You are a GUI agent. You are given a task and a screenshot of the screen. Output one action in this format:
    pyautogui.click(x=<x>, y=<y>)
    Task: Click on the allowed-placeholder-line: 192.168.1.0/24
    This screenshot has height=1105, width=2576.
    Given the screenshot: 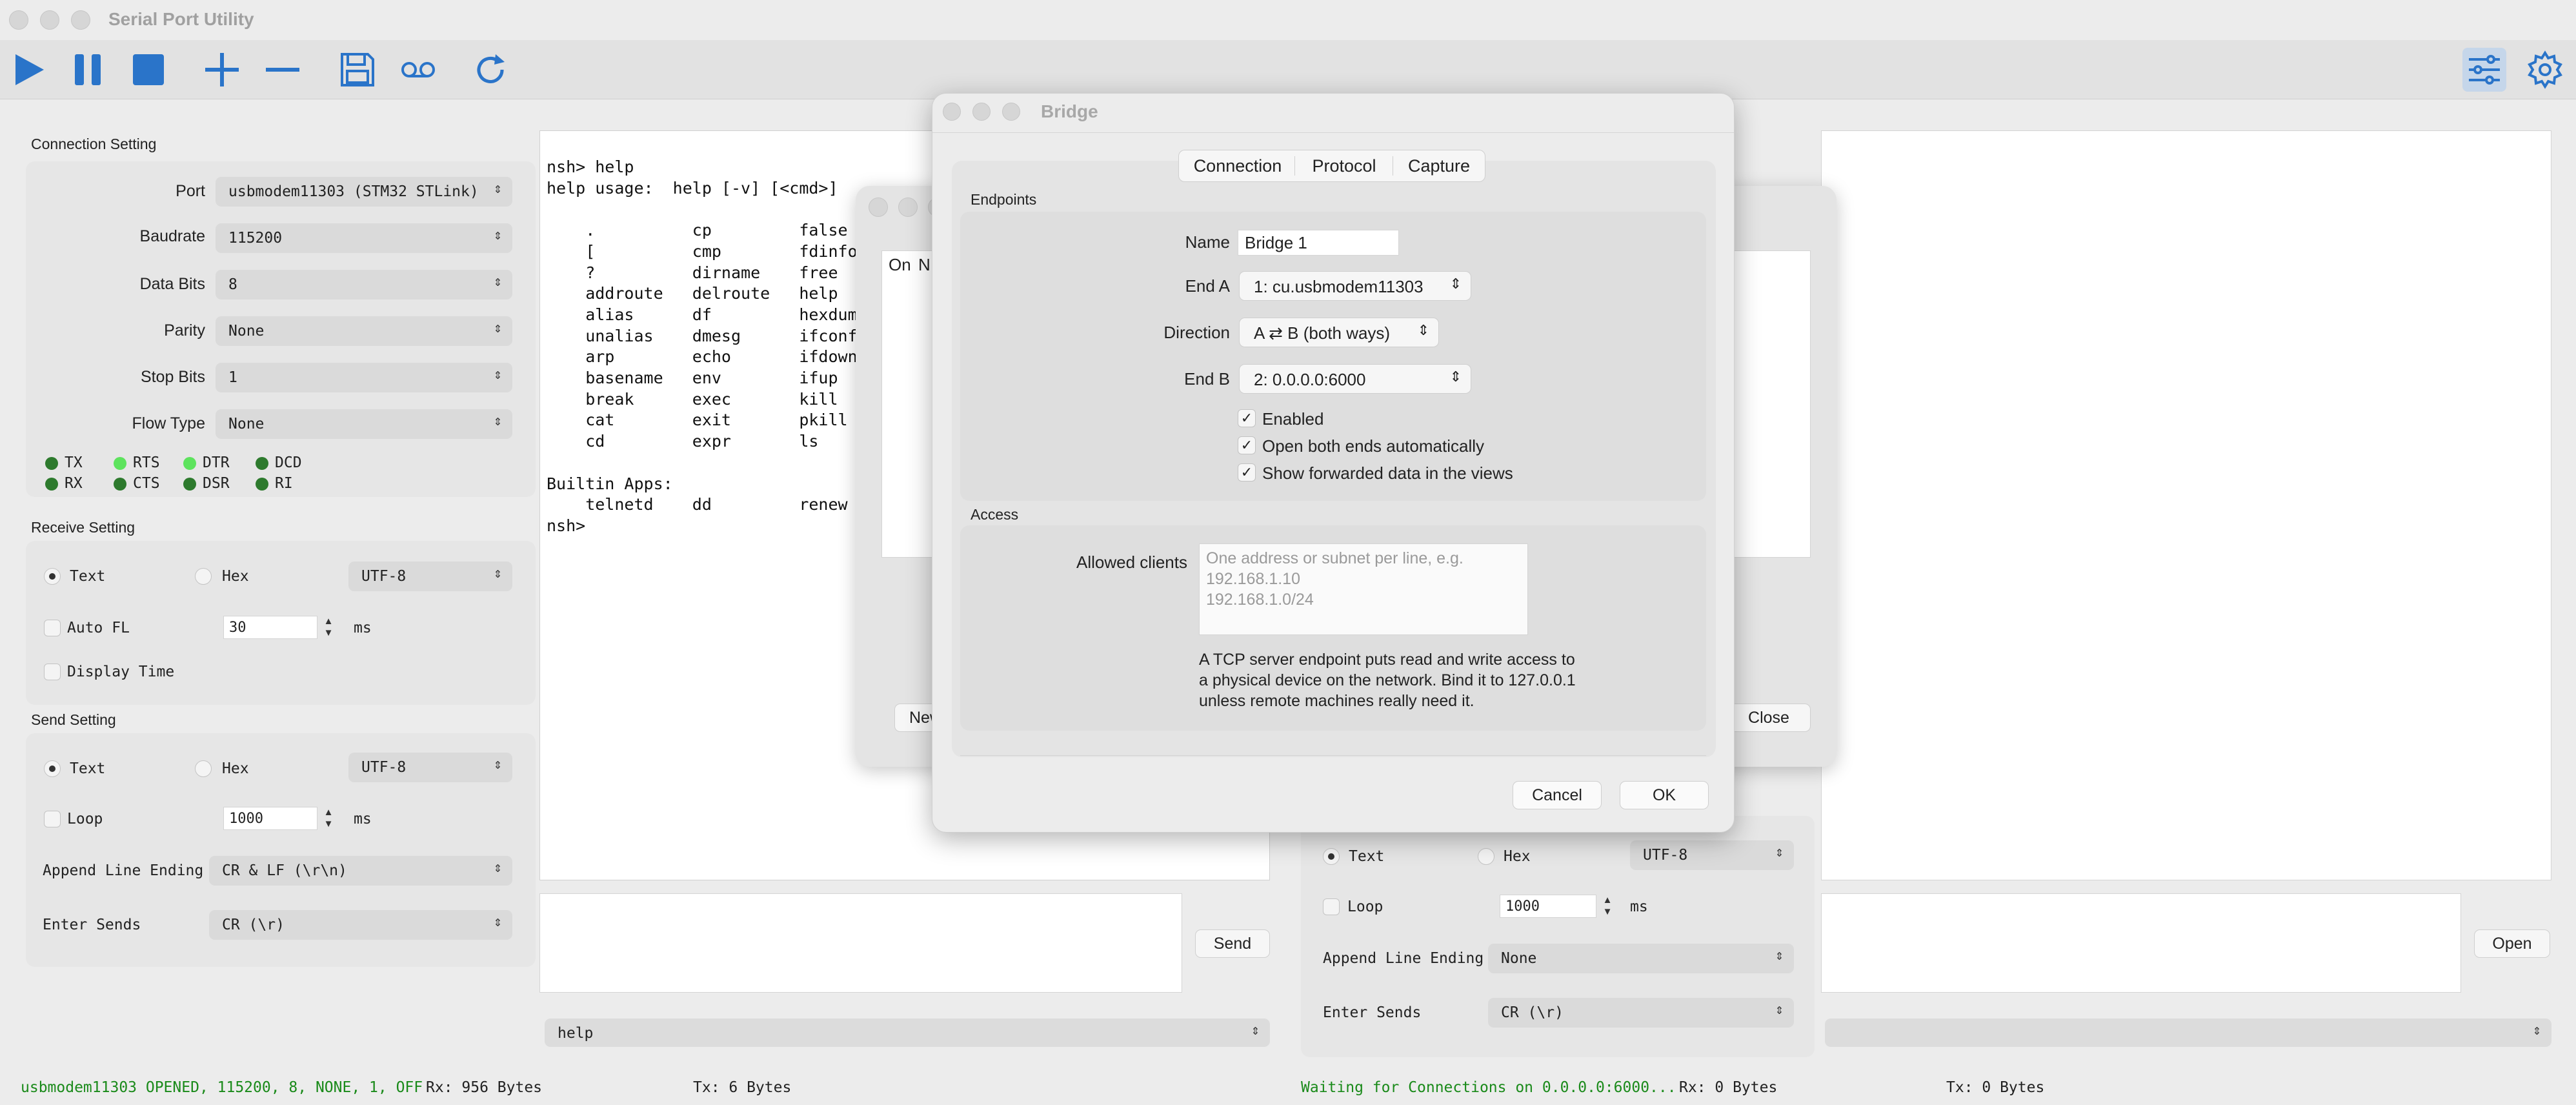 What is the action you would take?
    pyautogui.click(x=1260, y=600)
    